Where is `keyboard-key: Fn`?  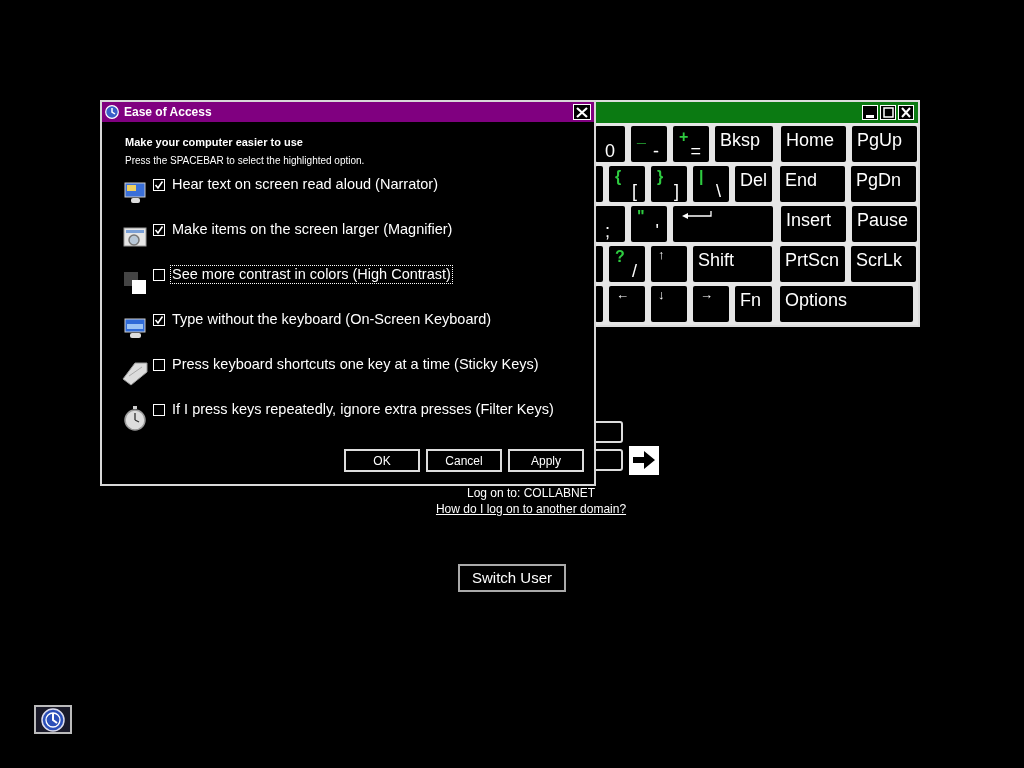
keyboard-key: Fn is located at coordinates (753, 304).